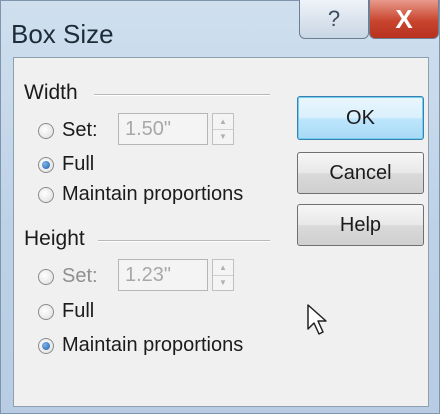  Describe the element at coordinates (360, 225) in the screenshot. I see `help-button: Help` at that location.